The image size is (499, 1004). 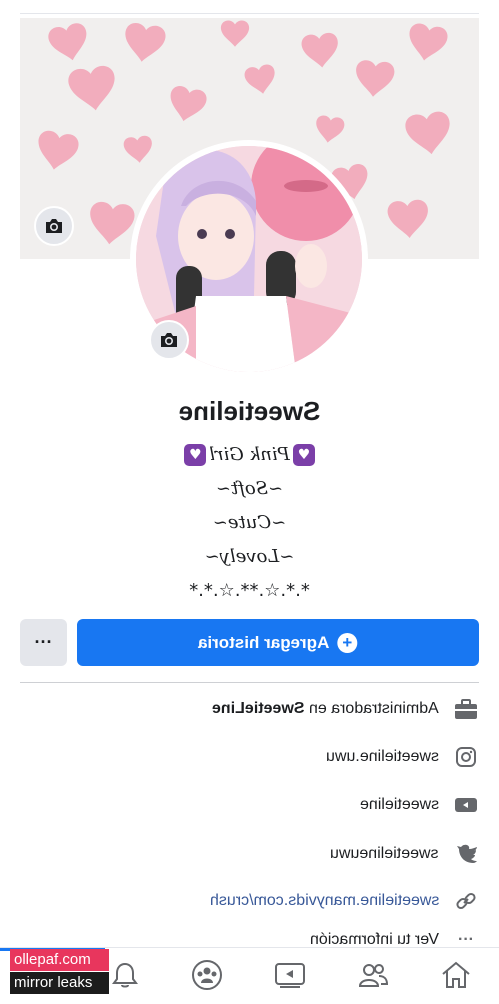 What do you see at coordinates (264, 642) in the screenshot?
I see `add-story-label: Agregar historia` at bounding box center [264, 642].